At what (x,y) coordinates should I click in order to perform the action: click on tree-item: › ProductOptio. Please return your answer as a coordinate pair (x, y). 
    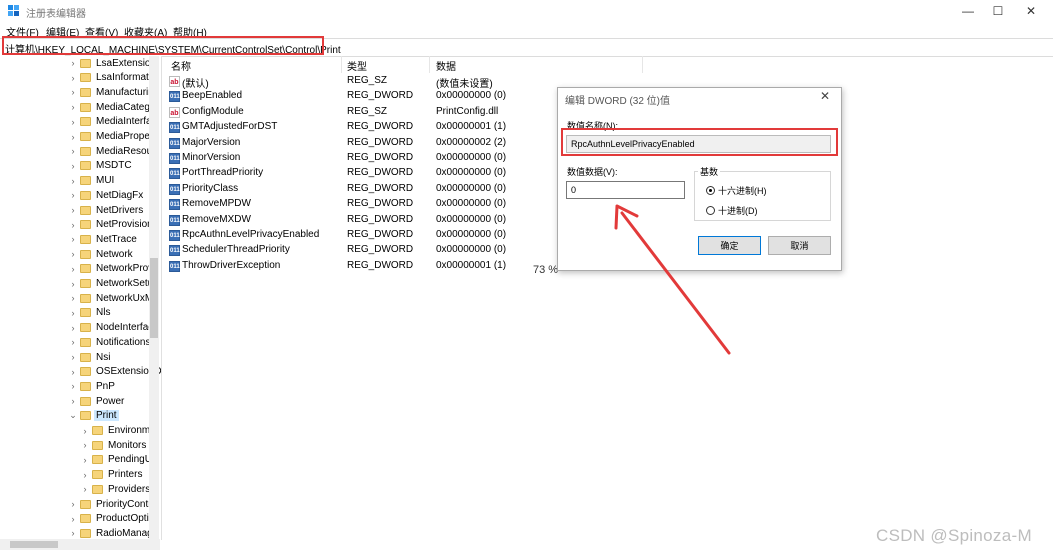
    Looking at the image, I should click on (112, 519).